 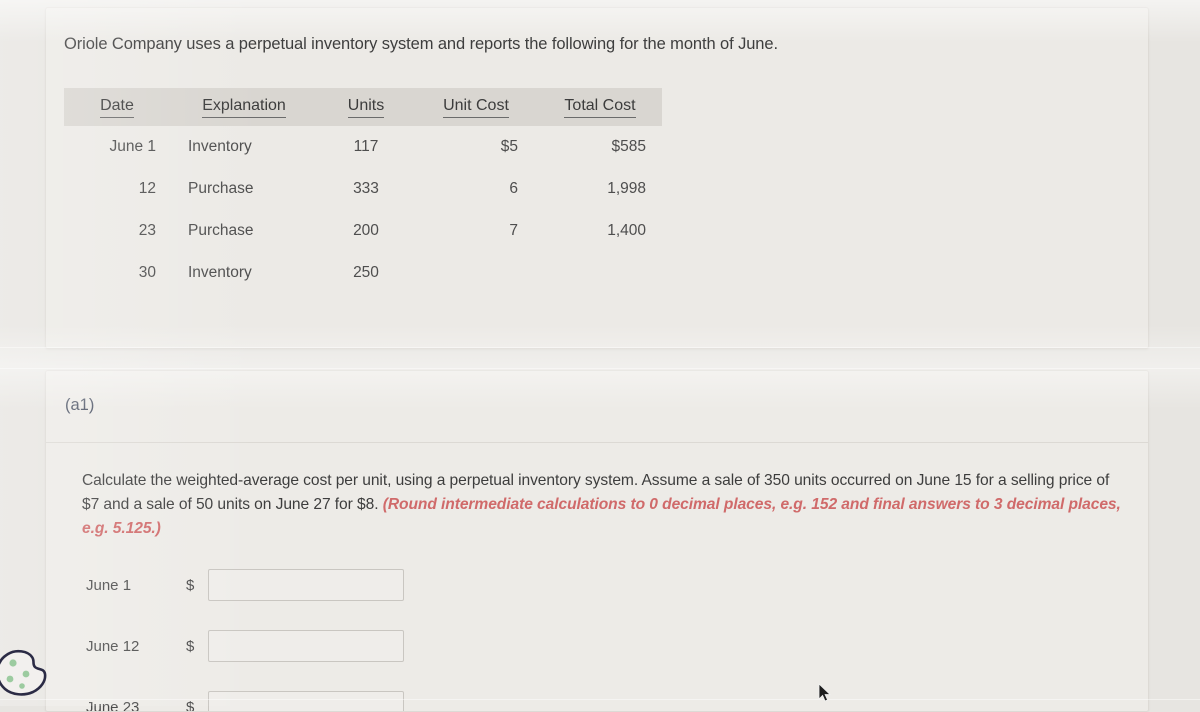 What do you see at coordinates (600, 147) in the screenshot?
I see `cell-total-cost: $585` at bounding box center [600, 147].